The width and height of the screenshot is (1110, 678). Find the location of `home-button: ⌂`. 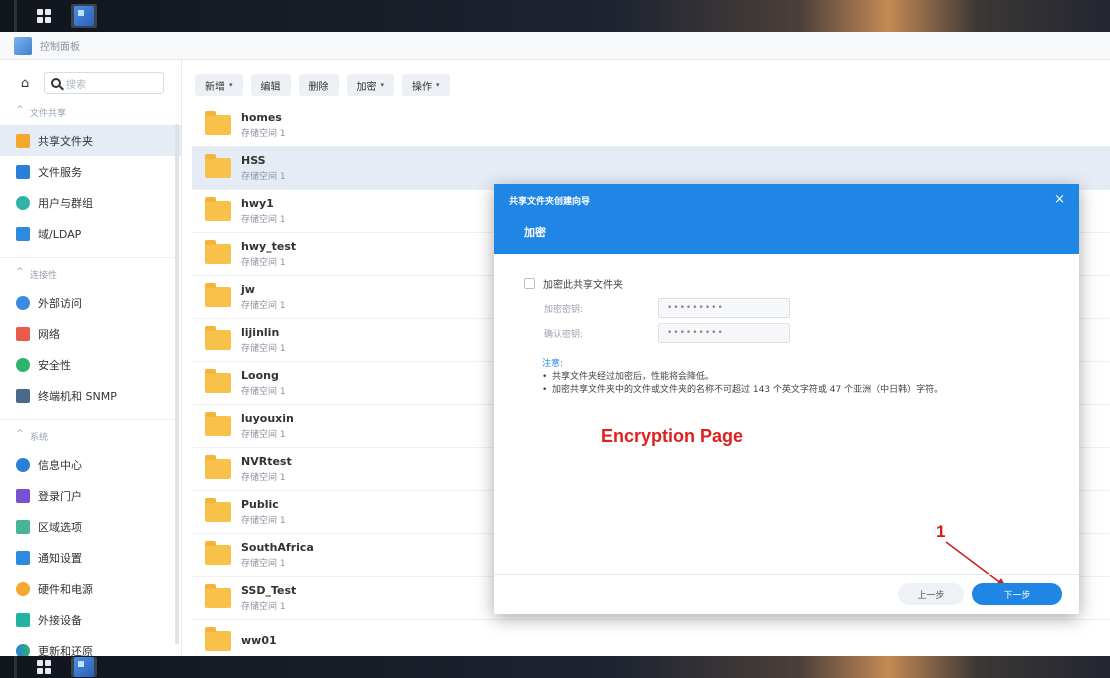

home-button: ⌂ is located at coordinates (25, 83).